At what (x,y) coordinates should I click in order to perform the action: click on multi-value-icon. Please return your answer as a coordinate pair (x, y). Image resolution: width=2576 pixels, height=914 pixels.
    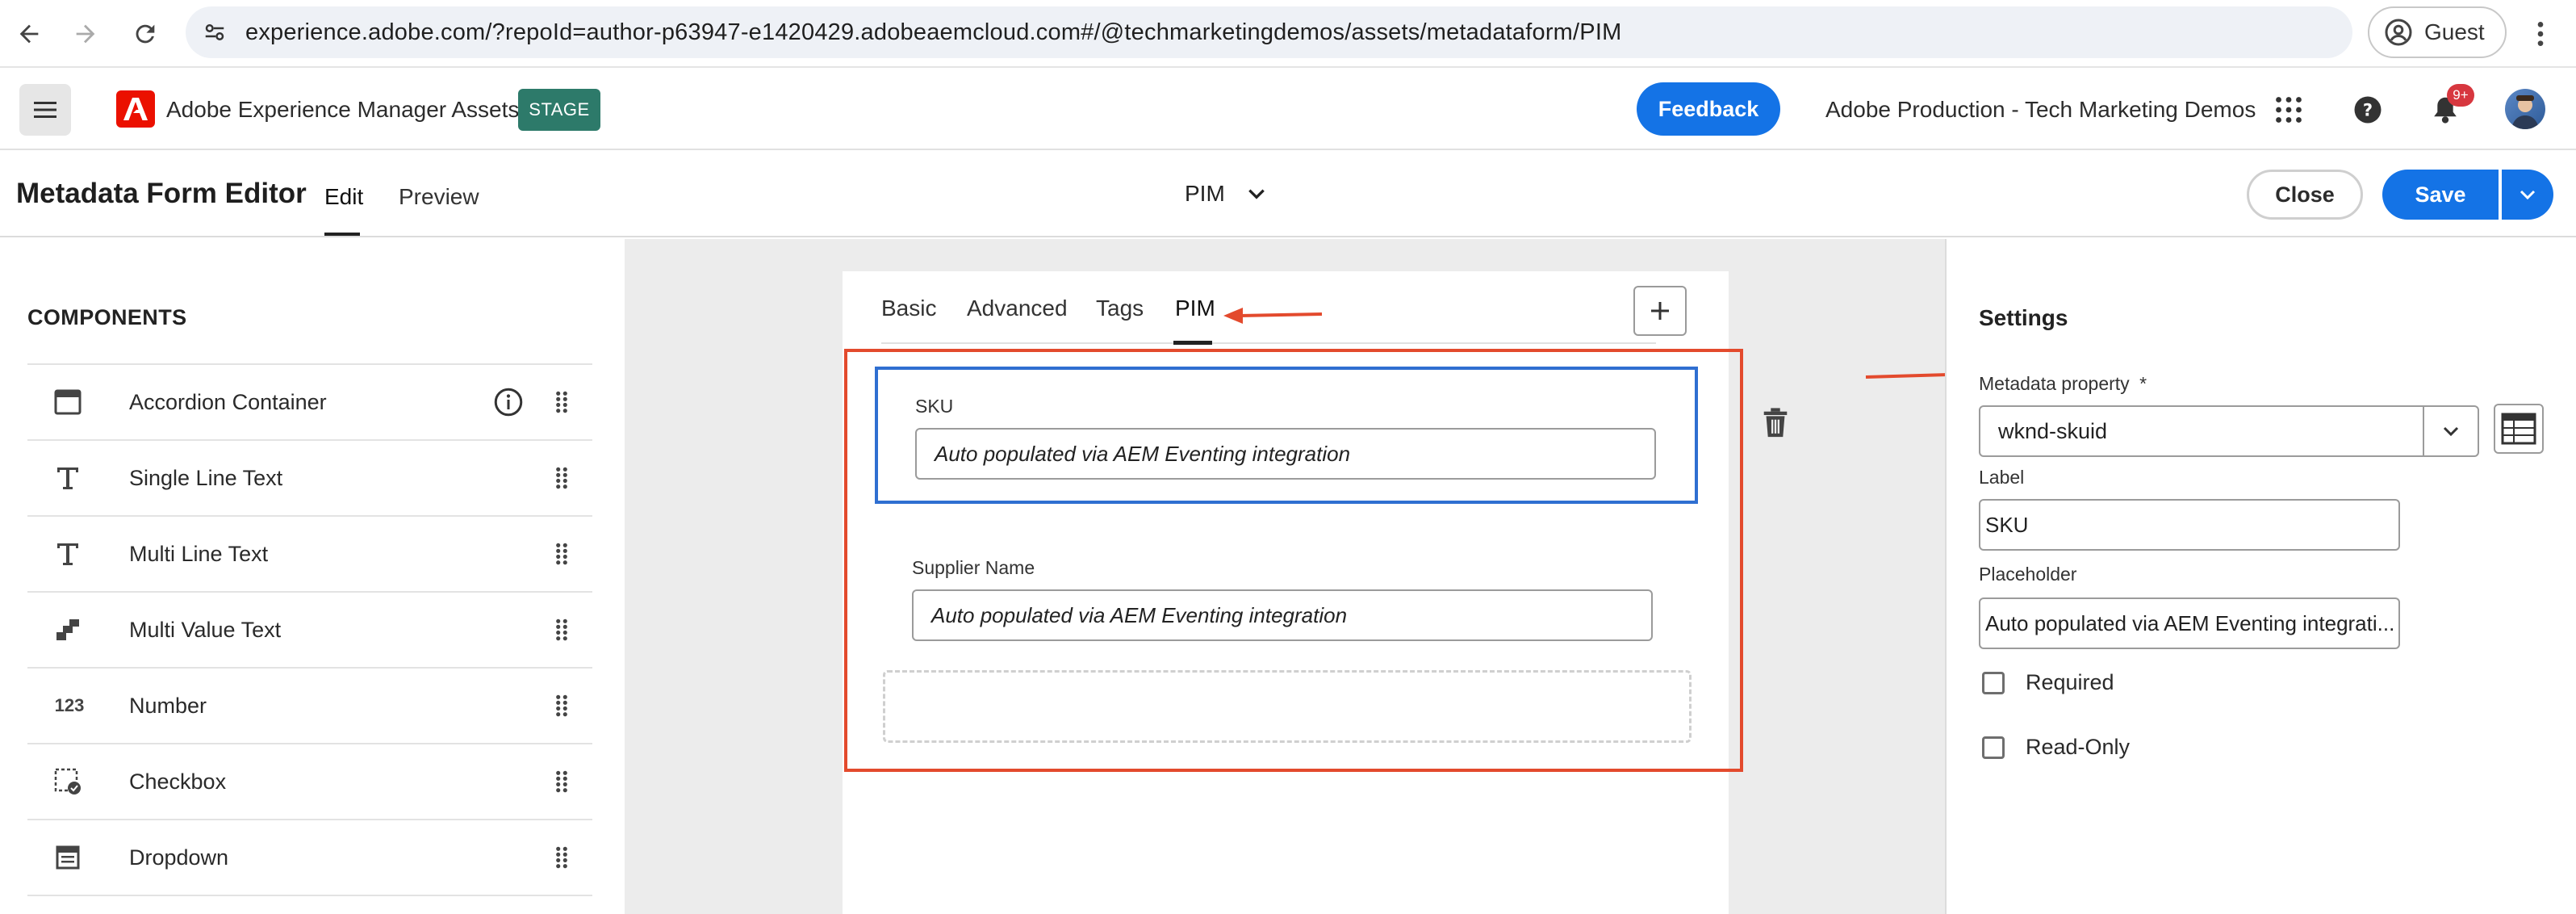
    Looking at the image, I should click on (68, 630).